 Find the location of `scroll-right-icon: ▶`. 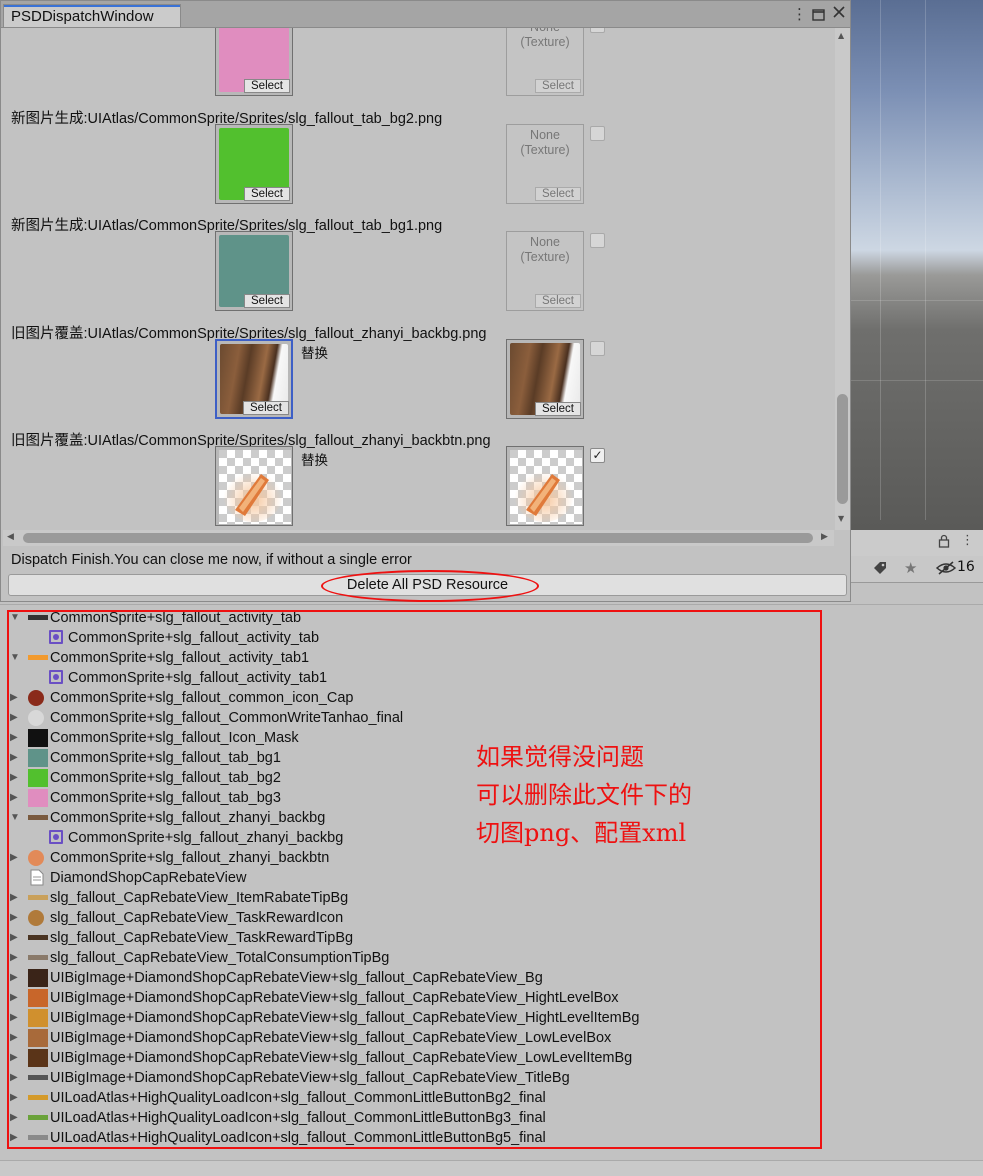

scroll-right-icon: ▶ is located at coordinates (824, 537).